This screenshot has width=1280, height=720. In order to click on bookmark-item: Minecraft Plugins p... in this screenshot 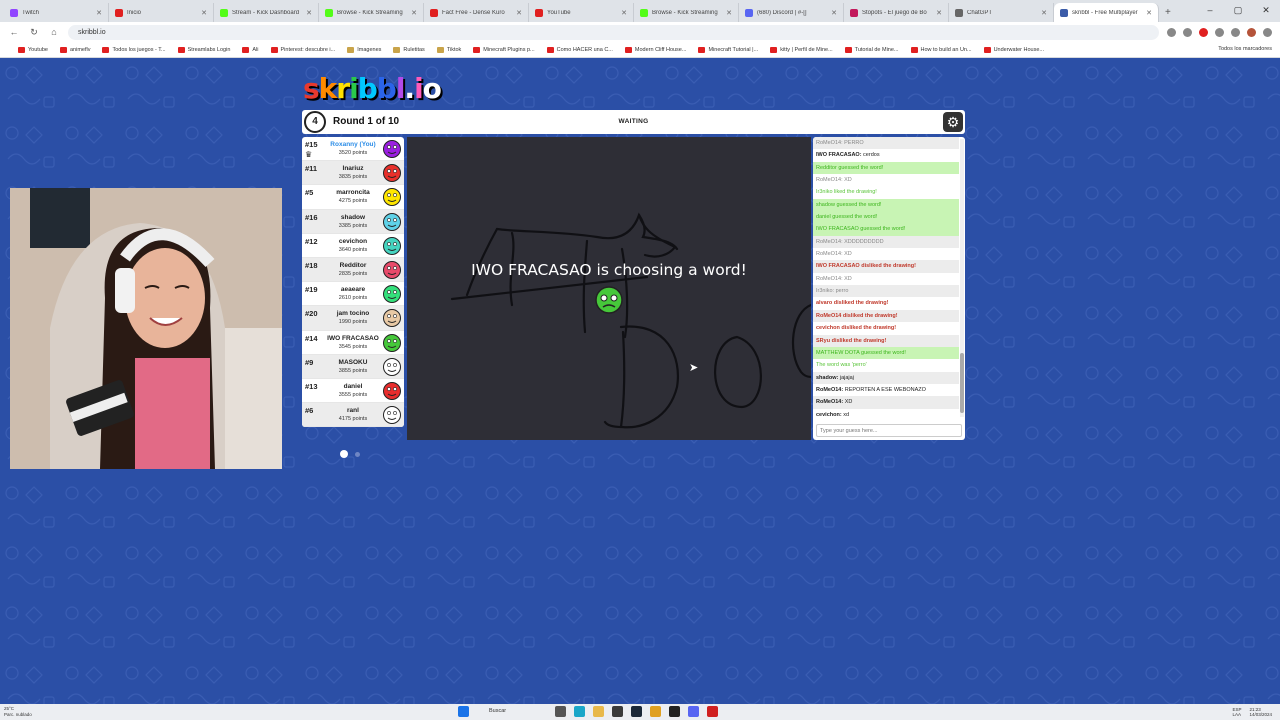, I will do `click(504, 49)`.